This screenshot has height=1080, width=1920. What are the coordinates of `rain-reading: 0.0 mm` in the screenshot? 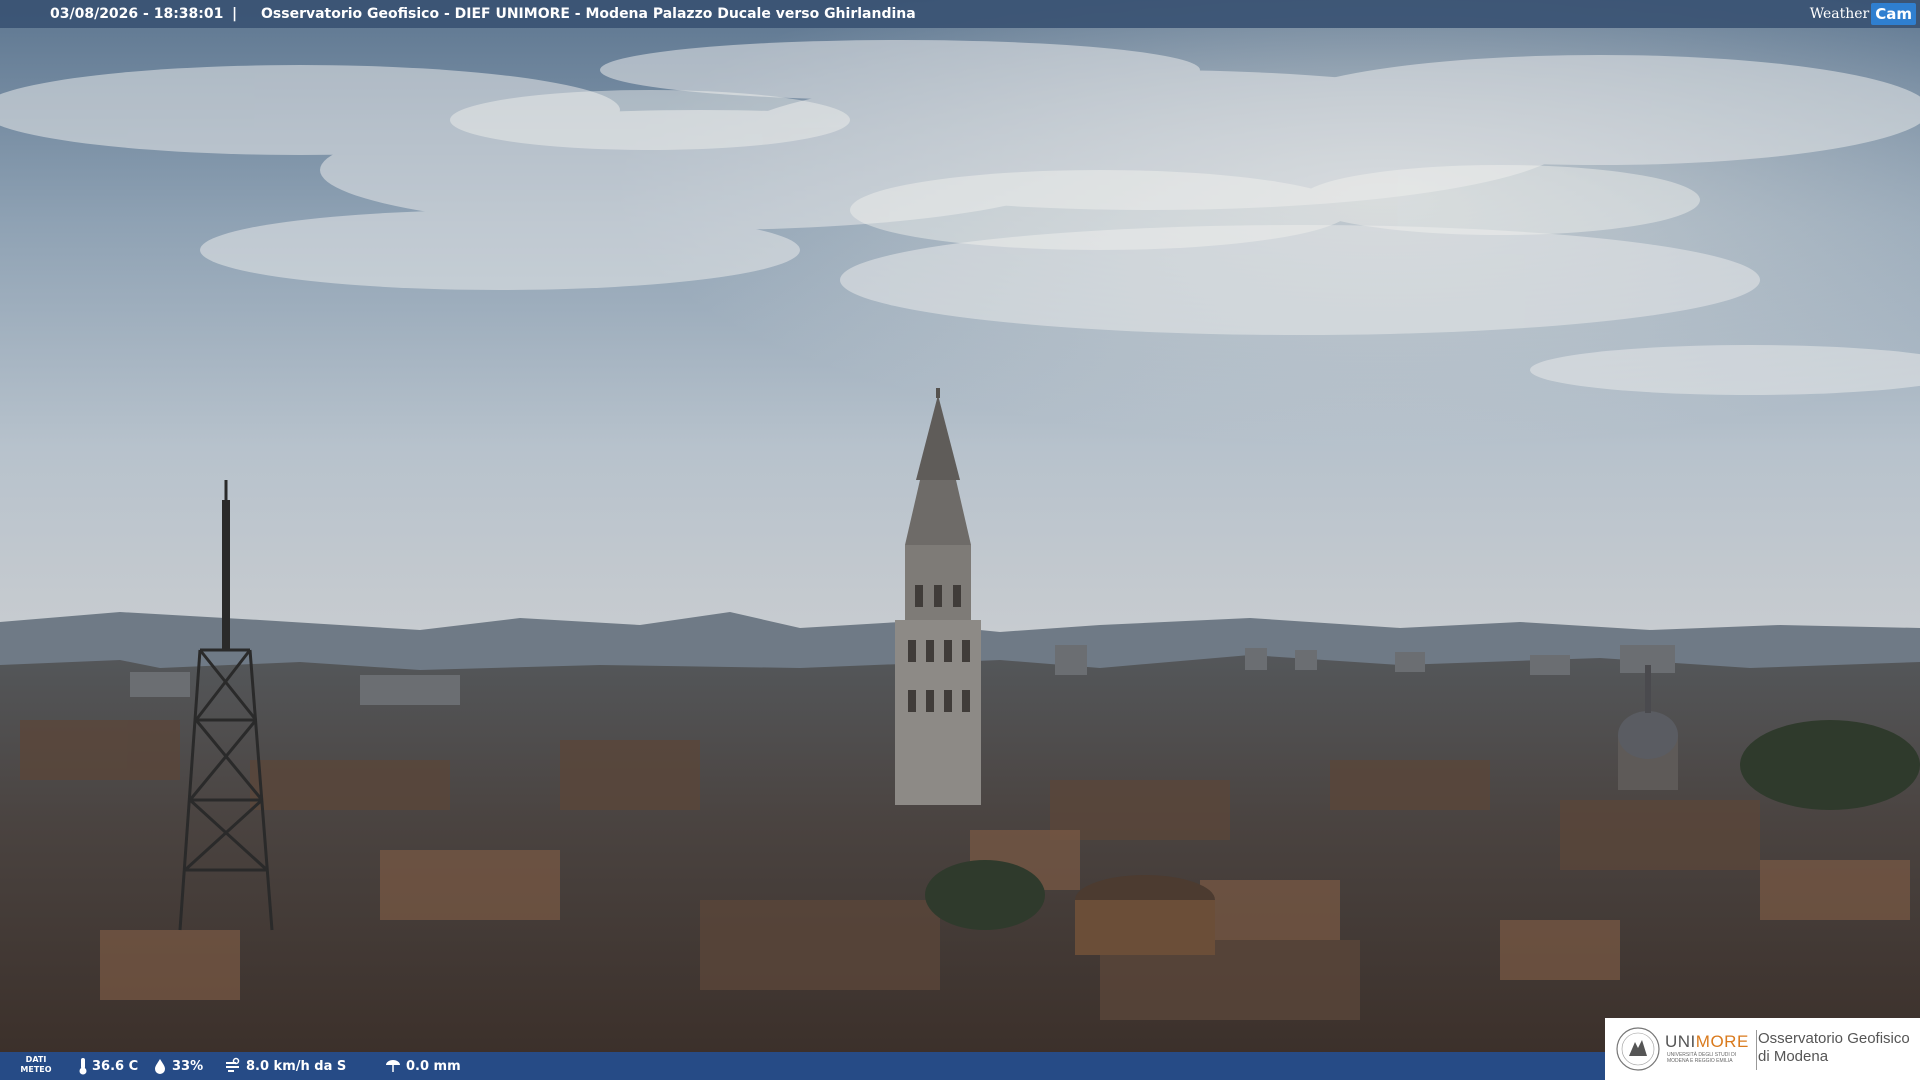 It's located at (422, 1066).